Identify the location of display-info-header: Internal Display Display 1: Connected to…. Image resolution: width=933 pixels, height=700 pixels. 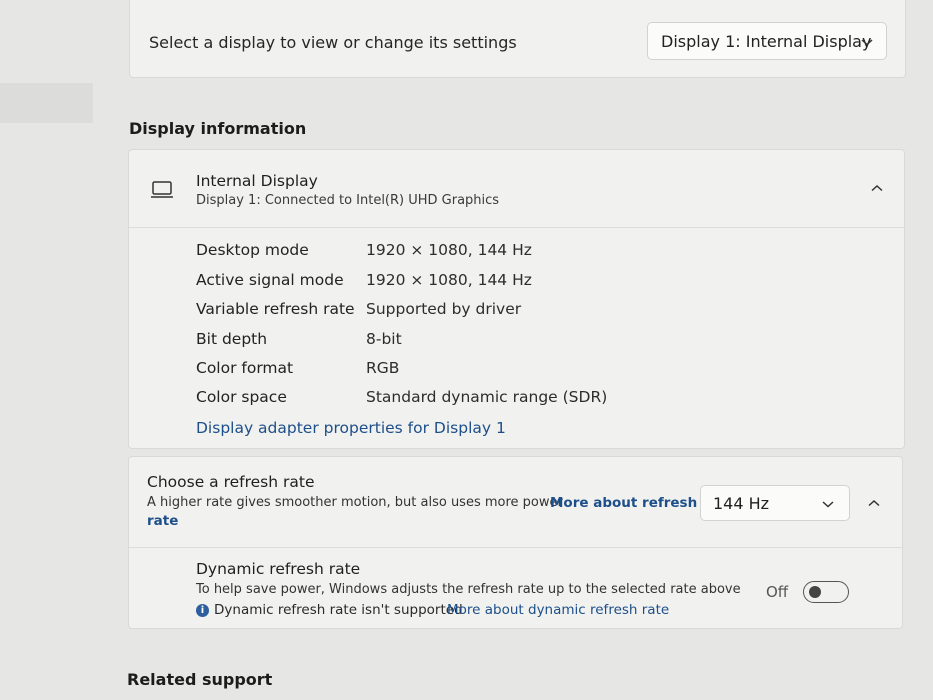
(516, 189).